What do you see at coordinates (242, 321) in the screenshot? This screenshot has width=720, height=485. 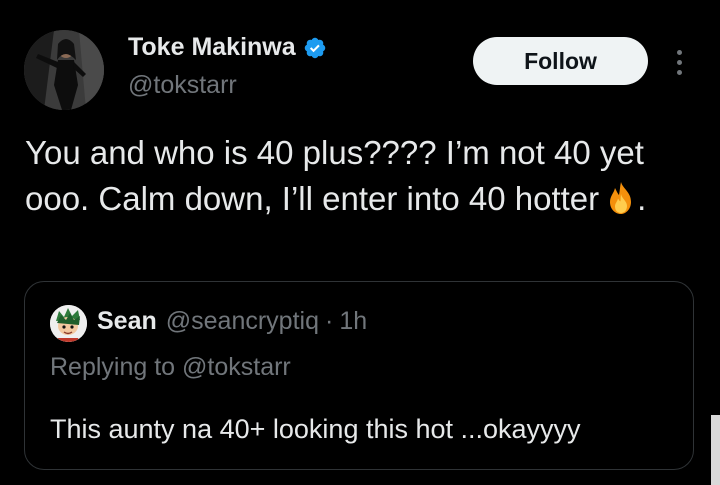 I see `quoted-handle: @seancryptiq` at bounding box center [242, 321].